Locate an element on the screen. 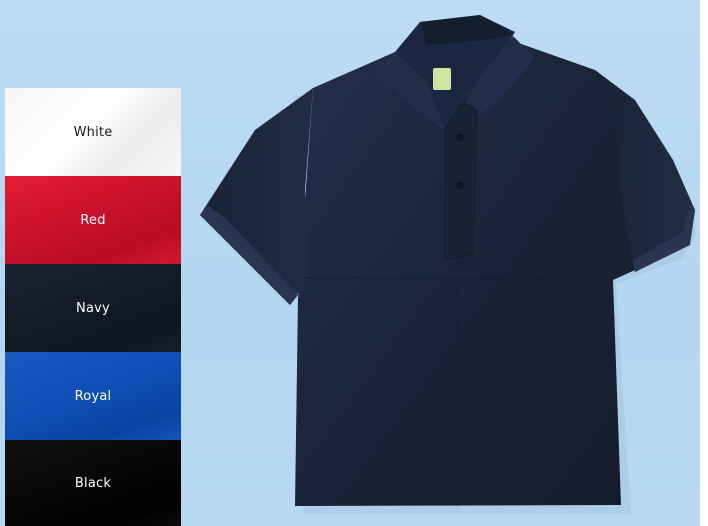 This screenshot has height=526, width=708. swatch-label-red: Red is located at coordinates (93, 220).